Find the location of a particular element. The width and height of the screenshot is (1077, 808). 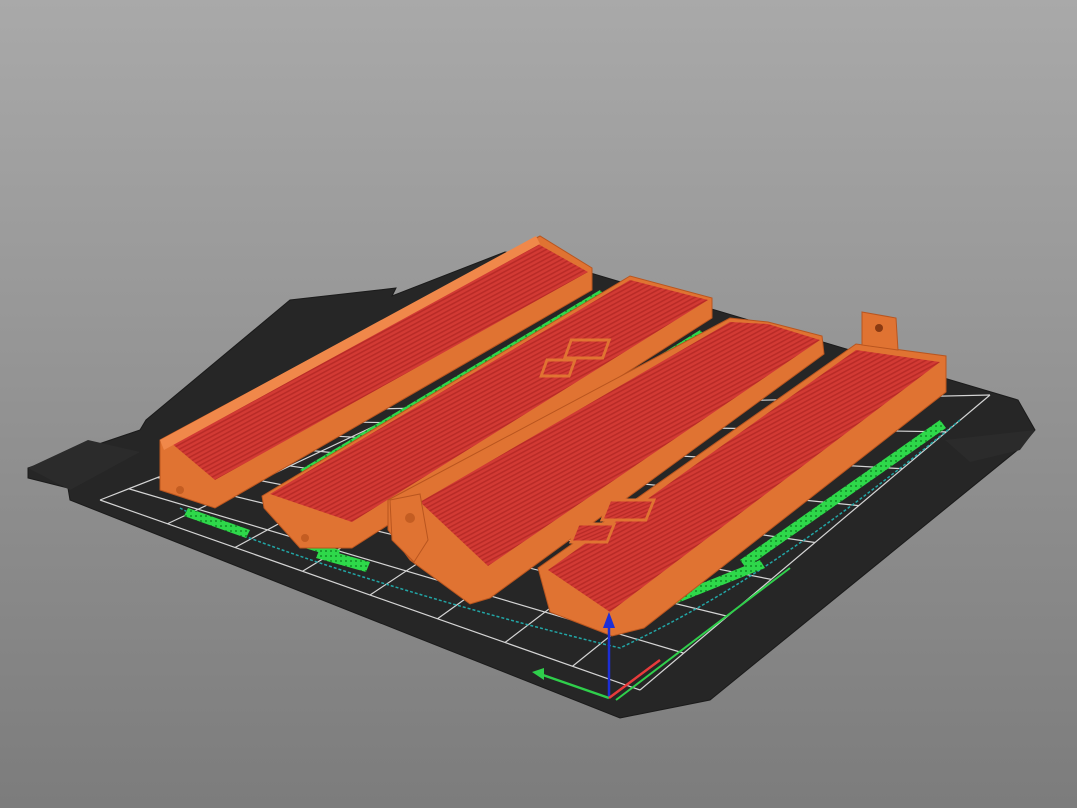

part-3-hole is located at coordinates (410, 518).